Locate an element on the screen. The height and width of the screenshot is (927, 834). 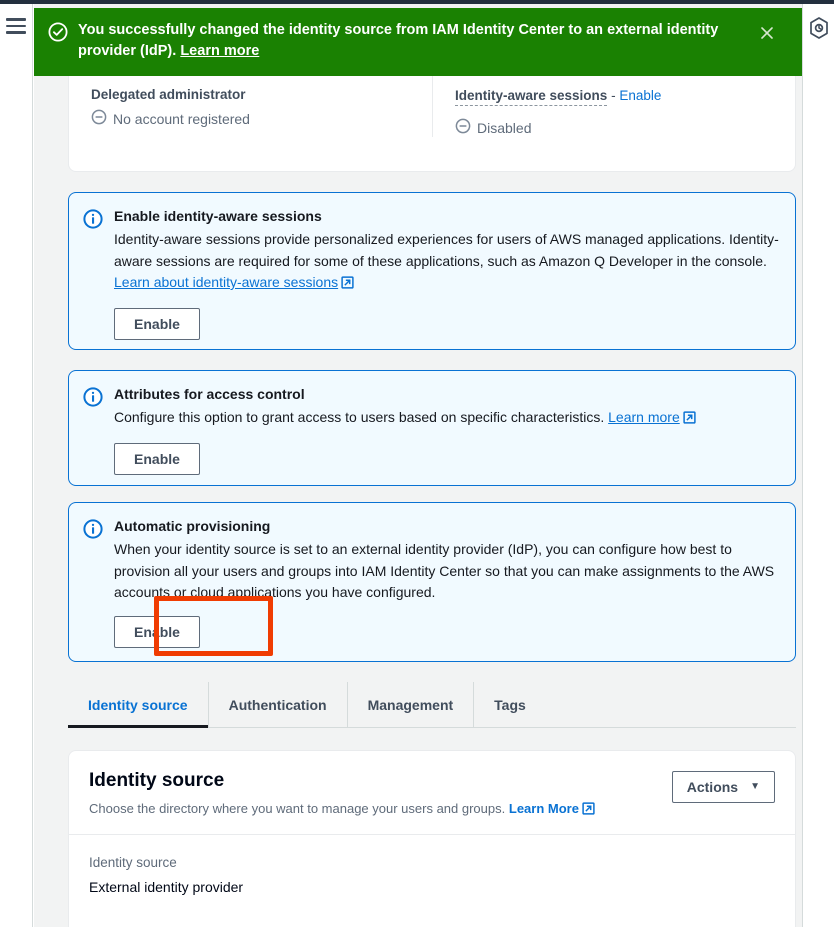
delegated-administrator-status-text: No account registered is located at coordinates (181, 118).